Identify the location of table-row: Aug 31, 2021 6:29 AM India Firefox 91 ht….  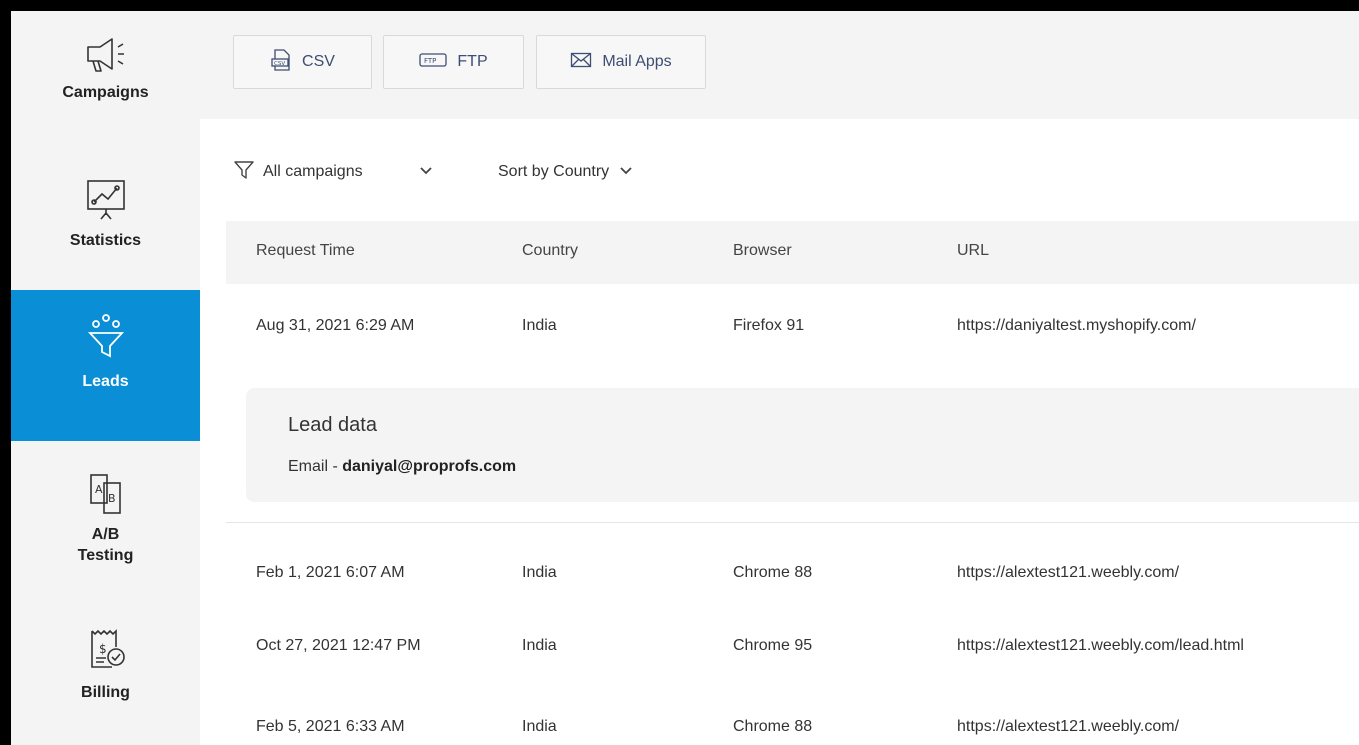
(792, 327).